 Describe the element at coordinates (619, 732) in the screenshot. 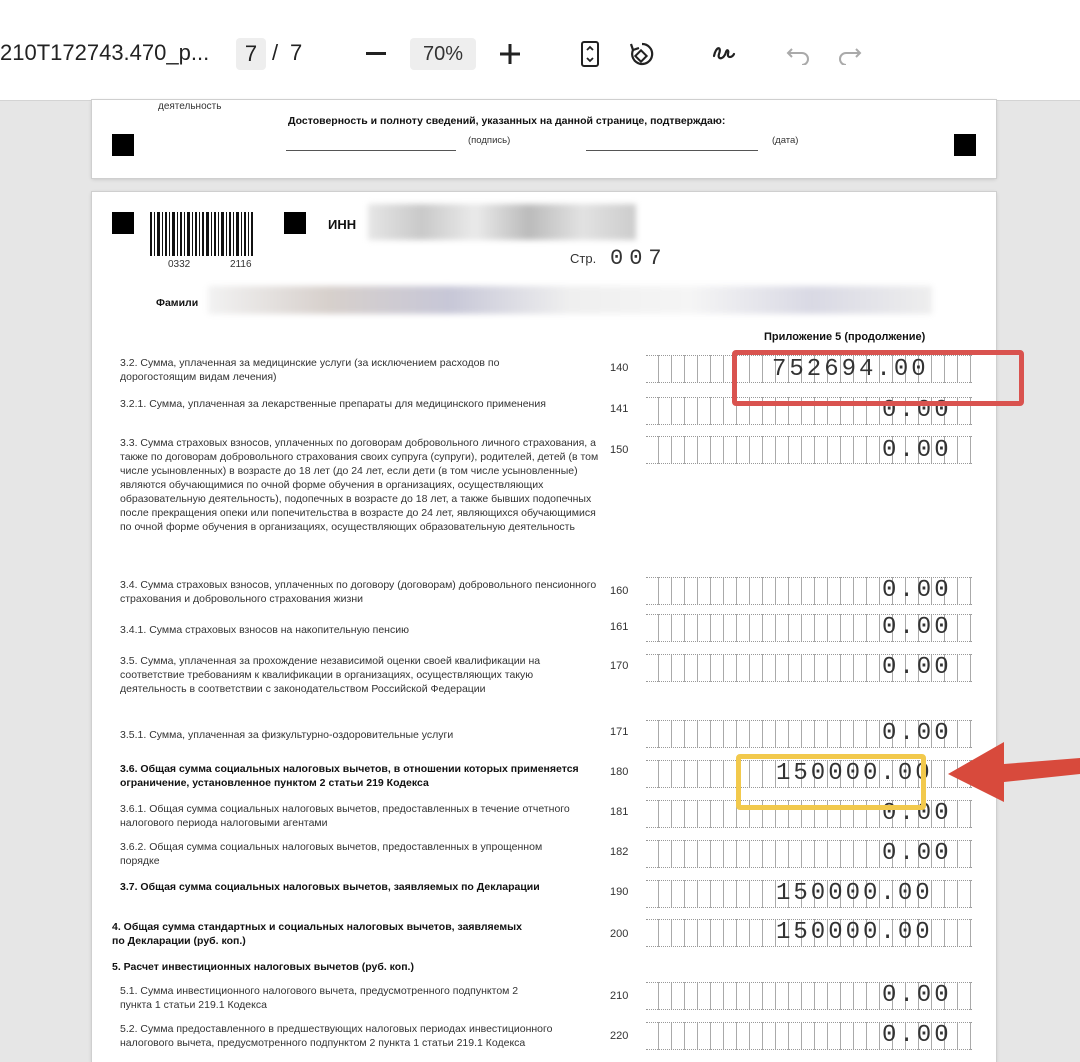

I see `row-code: 171` at that location.